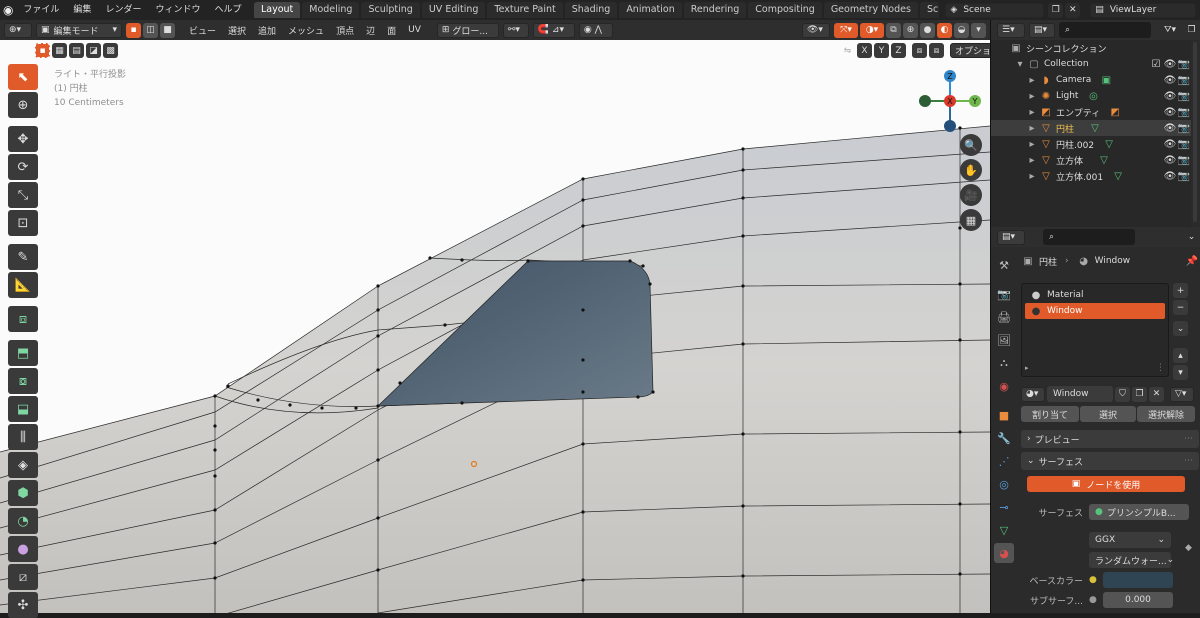 The height and width of the screenshot is (618, 1200). I want to click on physics-tab-icon: ◎, so click(1004, 484).